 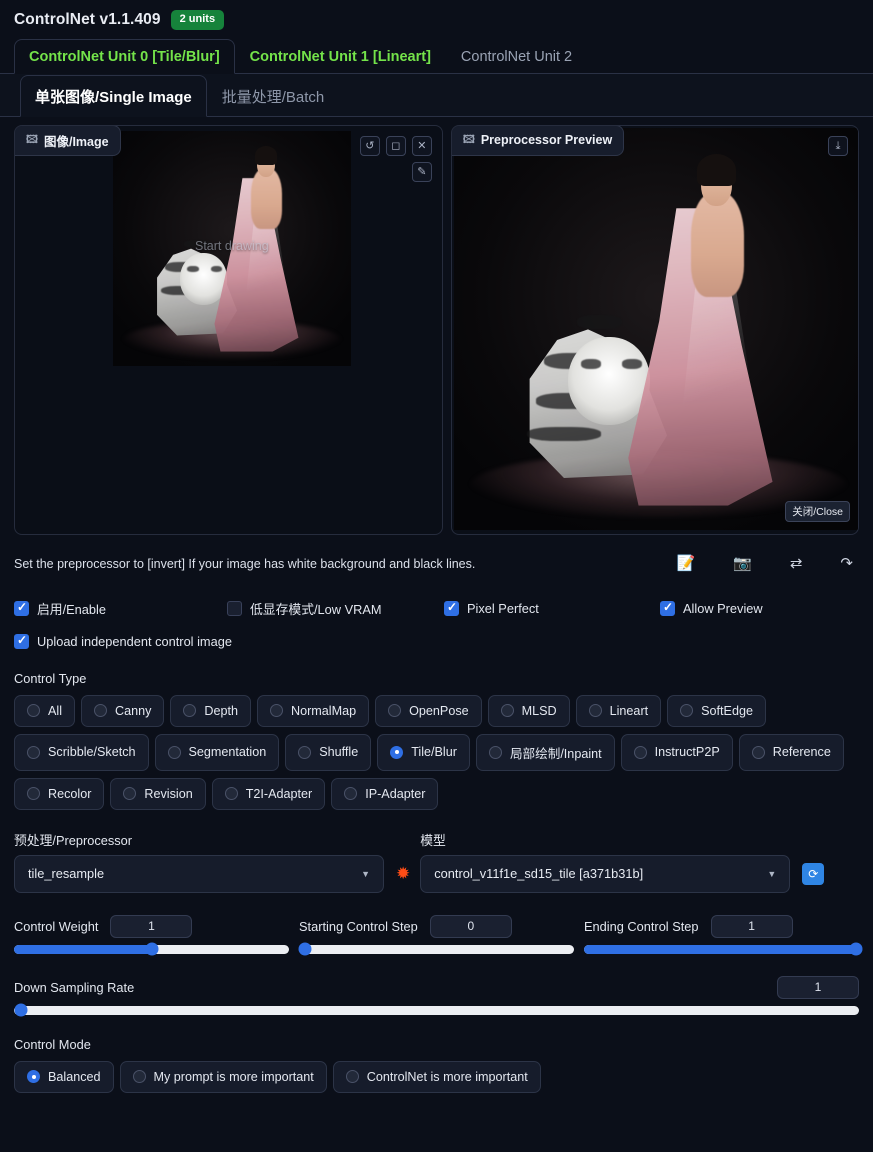 I want to click on enable-checkbox-box, so click(x=21, y=608).